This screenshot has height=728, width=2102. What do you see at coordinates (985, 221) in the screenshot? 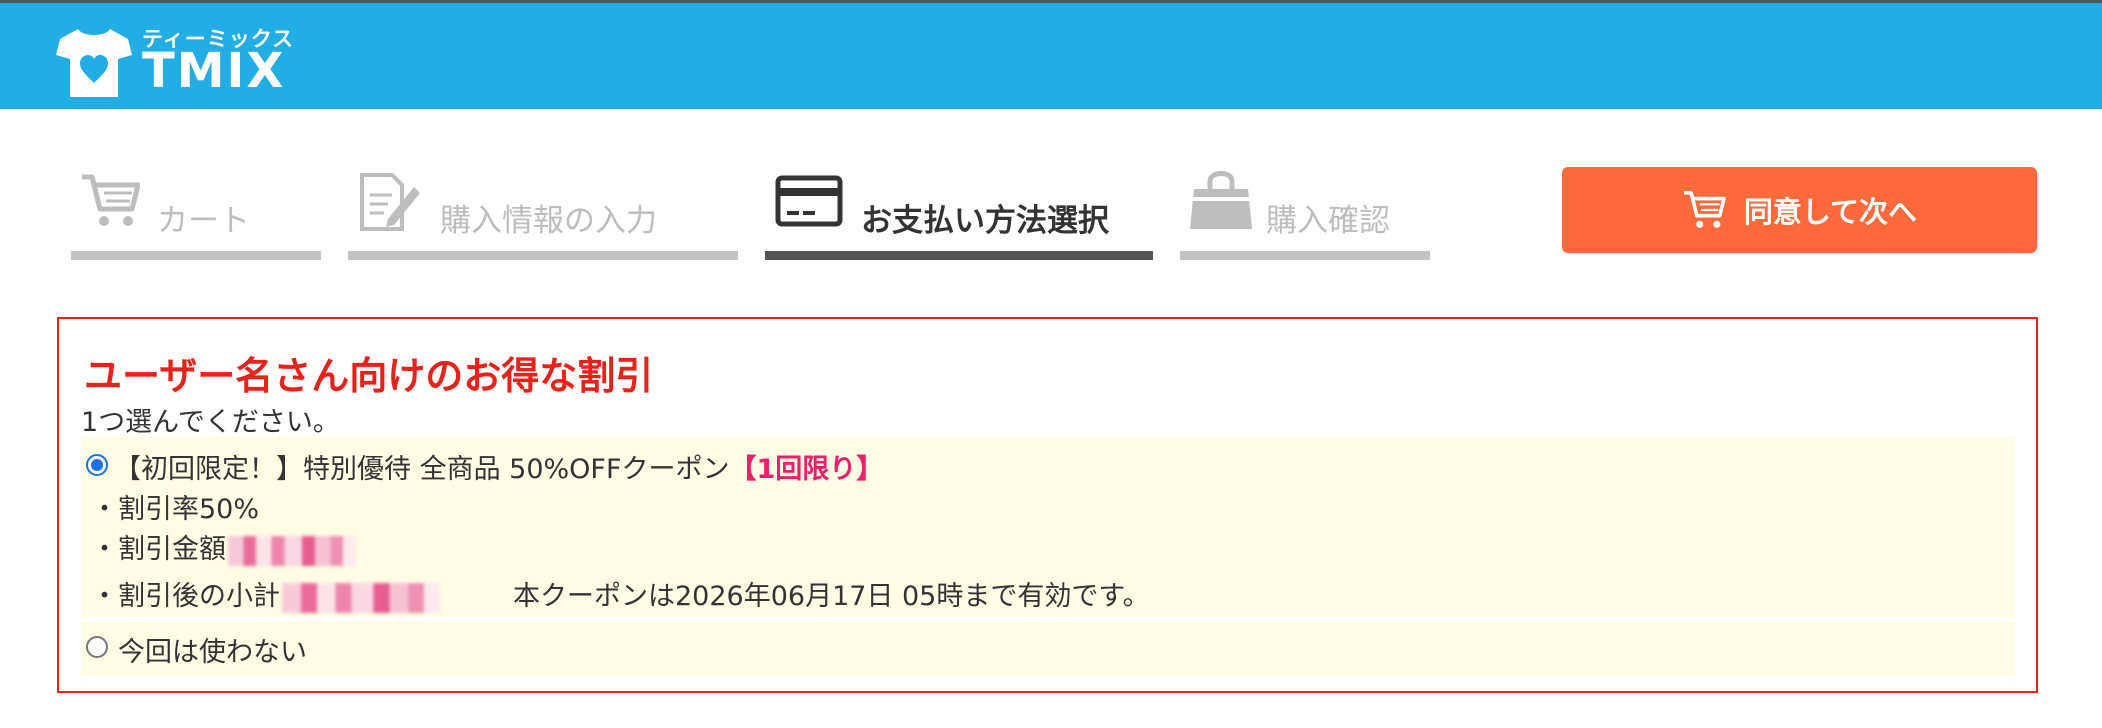
I see `step-label-payment-method: お支払い方法選択` at bounding box center [985, 221].